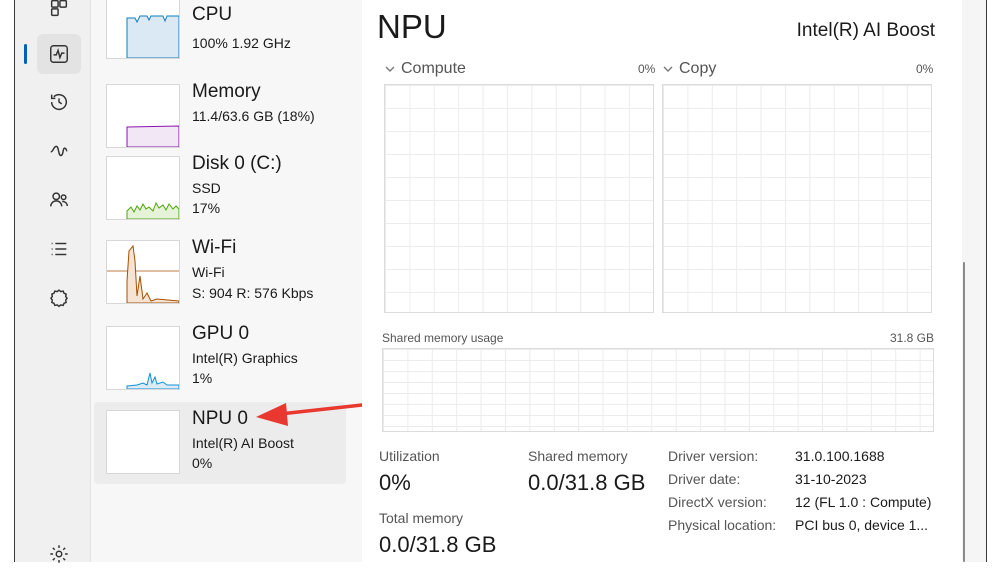 The height and width of the screenshot is (574, 1000). What do you see at coordinates (143, 188) in the screenshot?
I see `disk-thumbnail-graph` at bounding box center [143, 188].